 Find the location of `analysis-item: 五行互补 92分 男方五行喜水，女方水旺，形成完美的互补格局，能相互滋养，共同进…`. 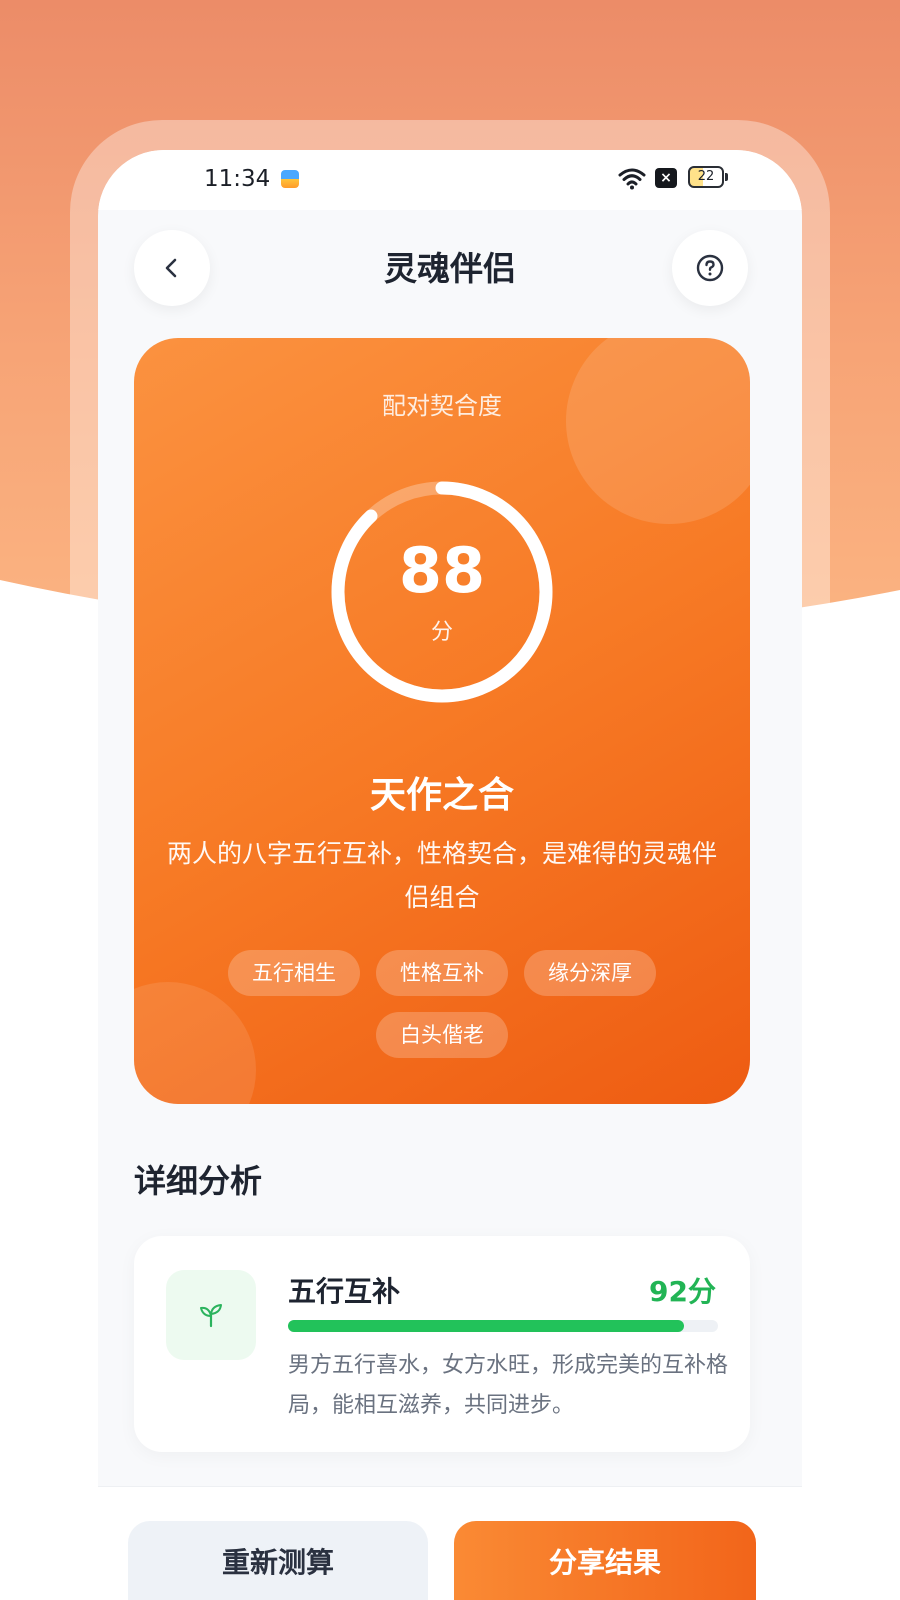

analysis-item: 五行互补 92分 男方五行喜水，女方水旺，形成完美的互补格局，能相互滋养，共同进… is located at coordinates (442, 1344).